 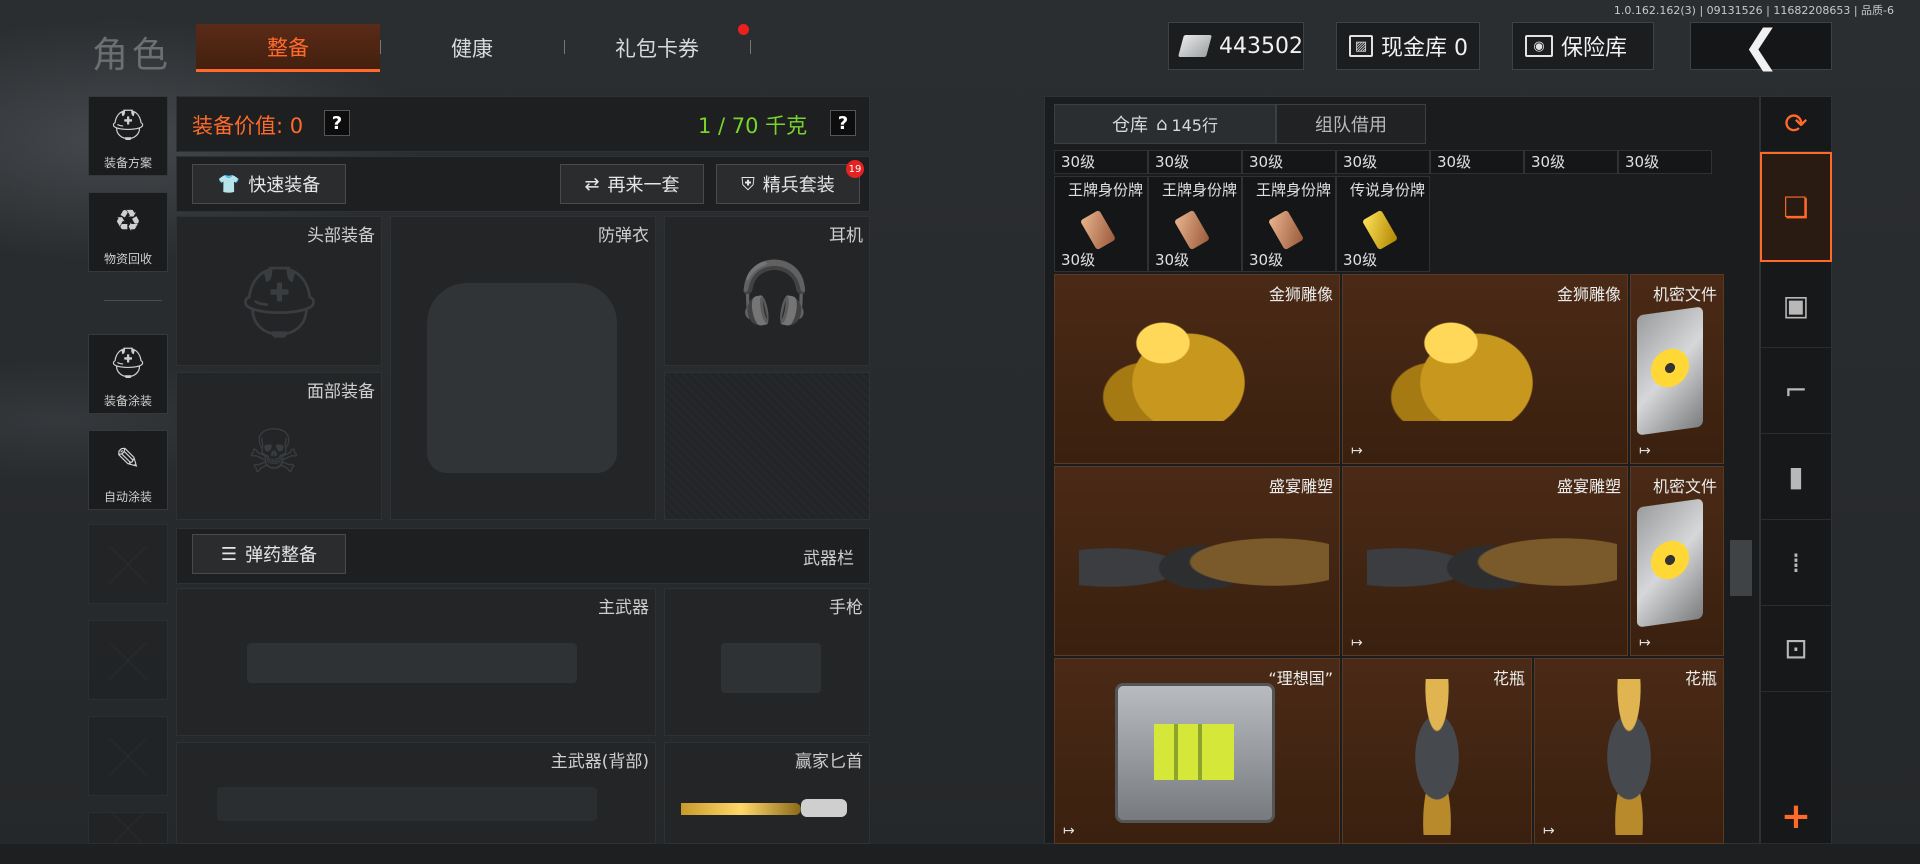 I want to click on dog-tag-icon, so click(x=1286, y=230).